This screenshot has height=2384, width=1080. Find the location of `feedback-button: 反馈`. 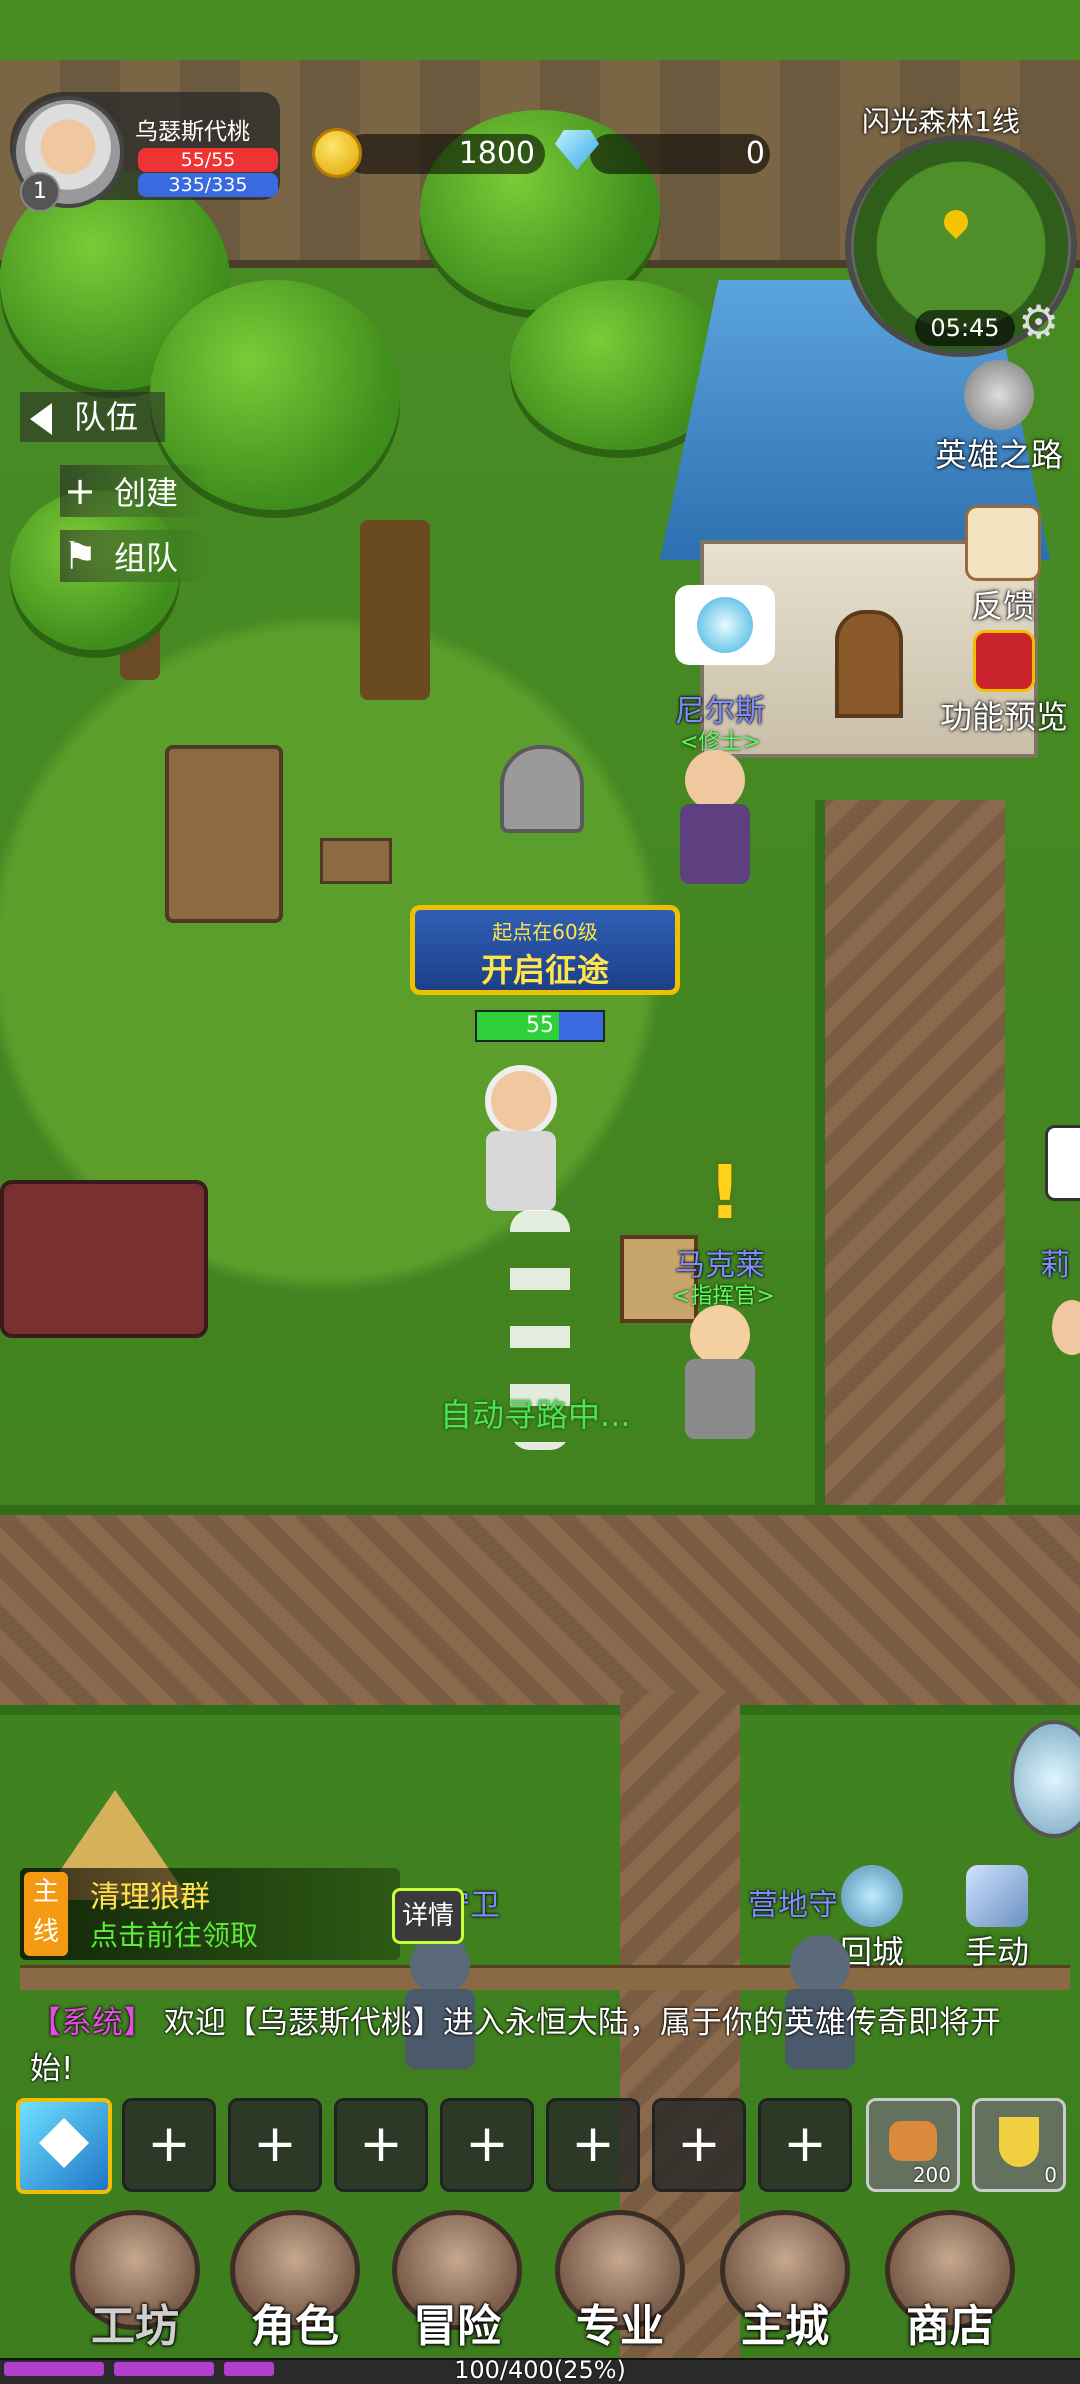

feedback-button: 反馈 is located at coordinates (1003, 566).